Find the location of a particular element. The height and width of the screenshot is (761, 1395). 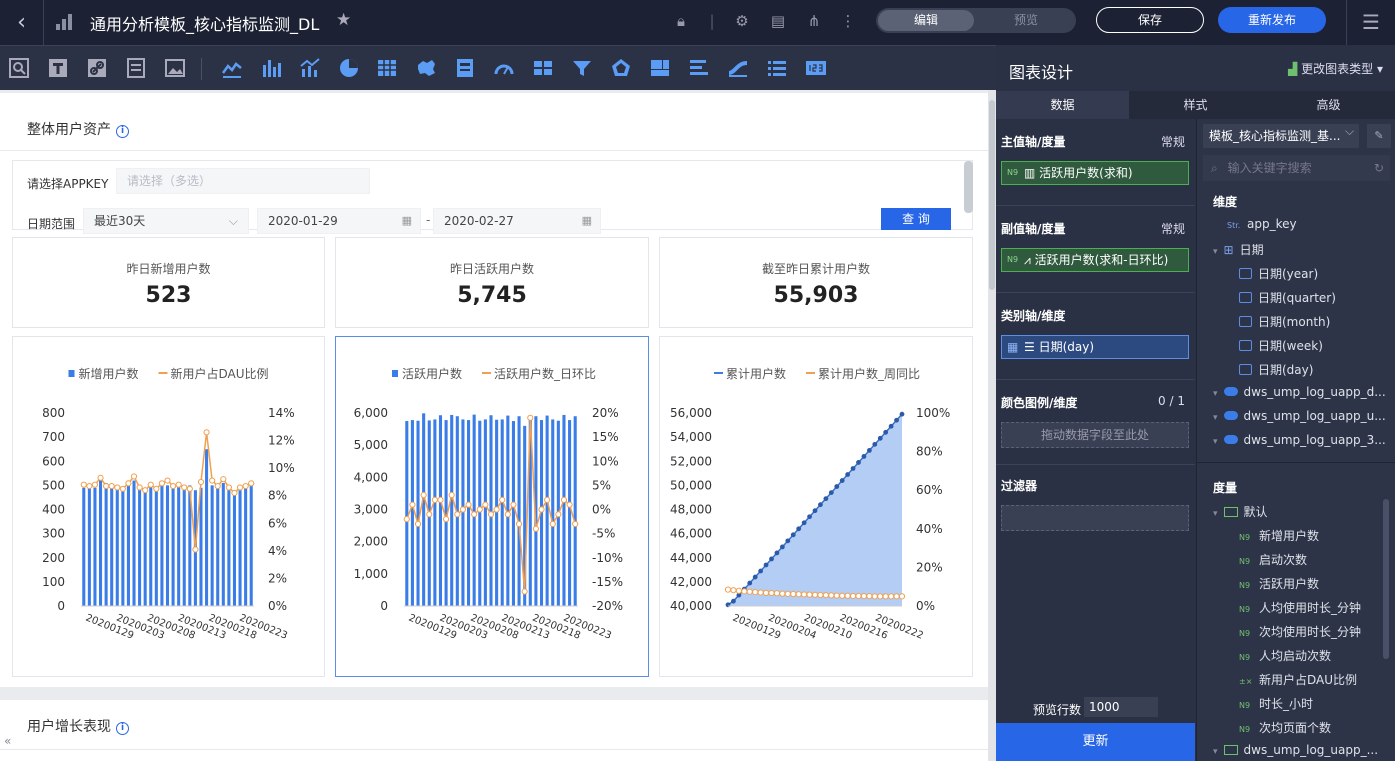

dimension-item: Str. app_key is located at coordinates (1262, 224).